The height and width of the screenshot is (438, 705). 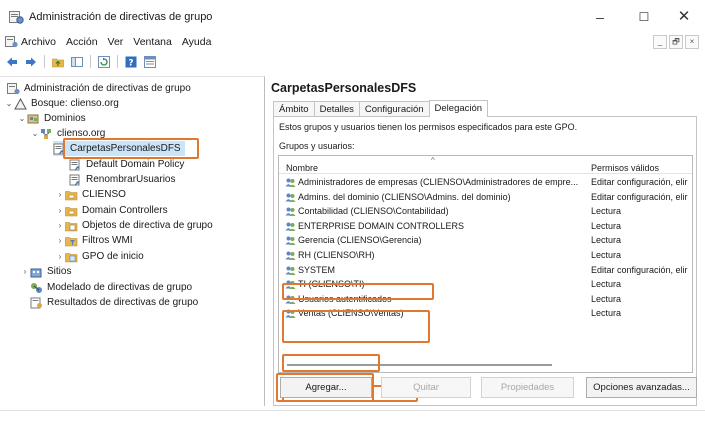 What do you see at coordinates (77, 62) in the screenshot?
I see `console-tree-icon` at bounding box center [77, 62].